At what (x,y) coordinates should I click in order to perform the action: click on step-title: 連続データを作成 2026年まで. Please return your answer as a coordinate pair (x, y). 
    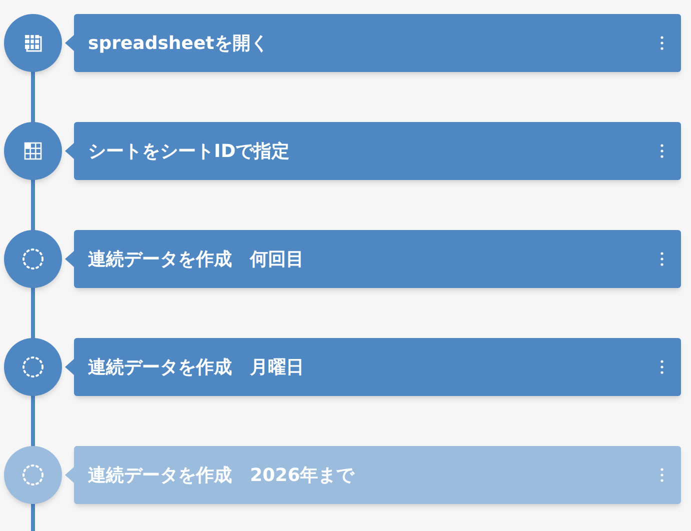
    Looking at the image, I should click on (222, 476).